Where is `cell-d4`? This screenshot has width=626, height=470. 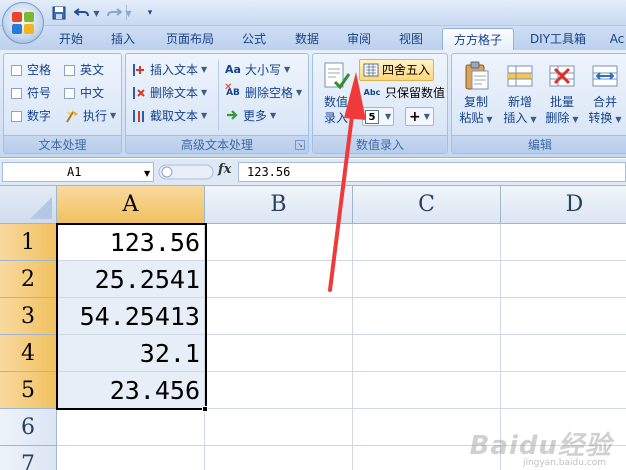
cell-d4 is located at coordinates (563, 353).